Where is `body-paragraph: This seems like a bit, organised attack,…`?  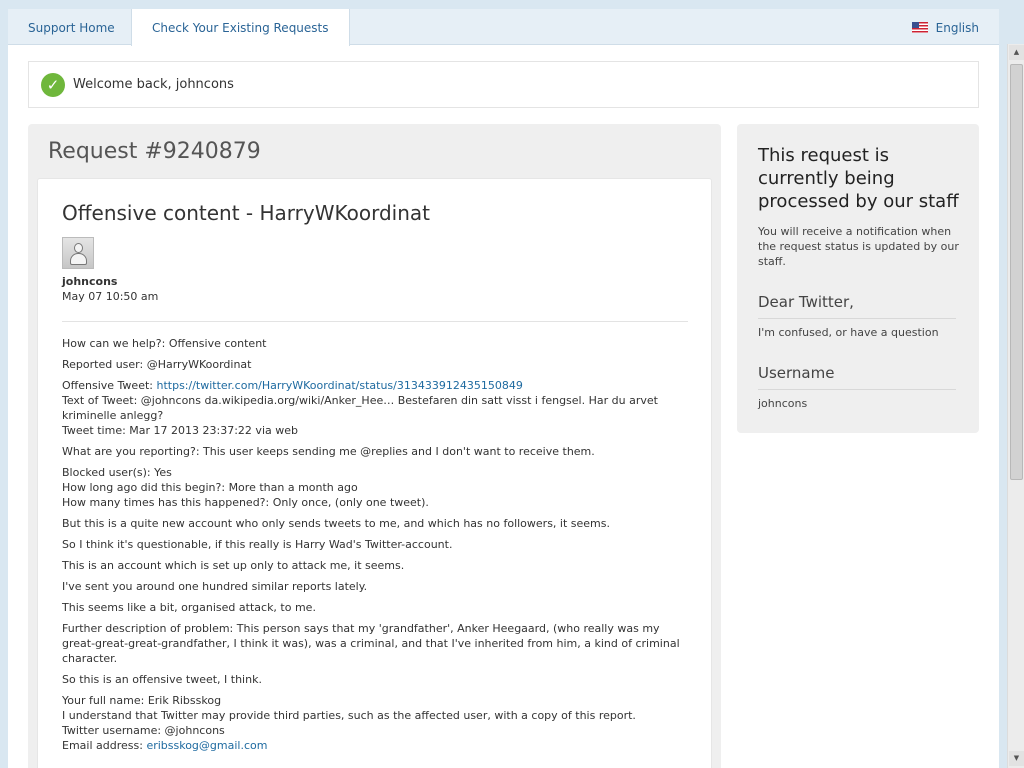
body-paragraph: This seems like a bit, organised attack,… is located at coordinates (189, 607).